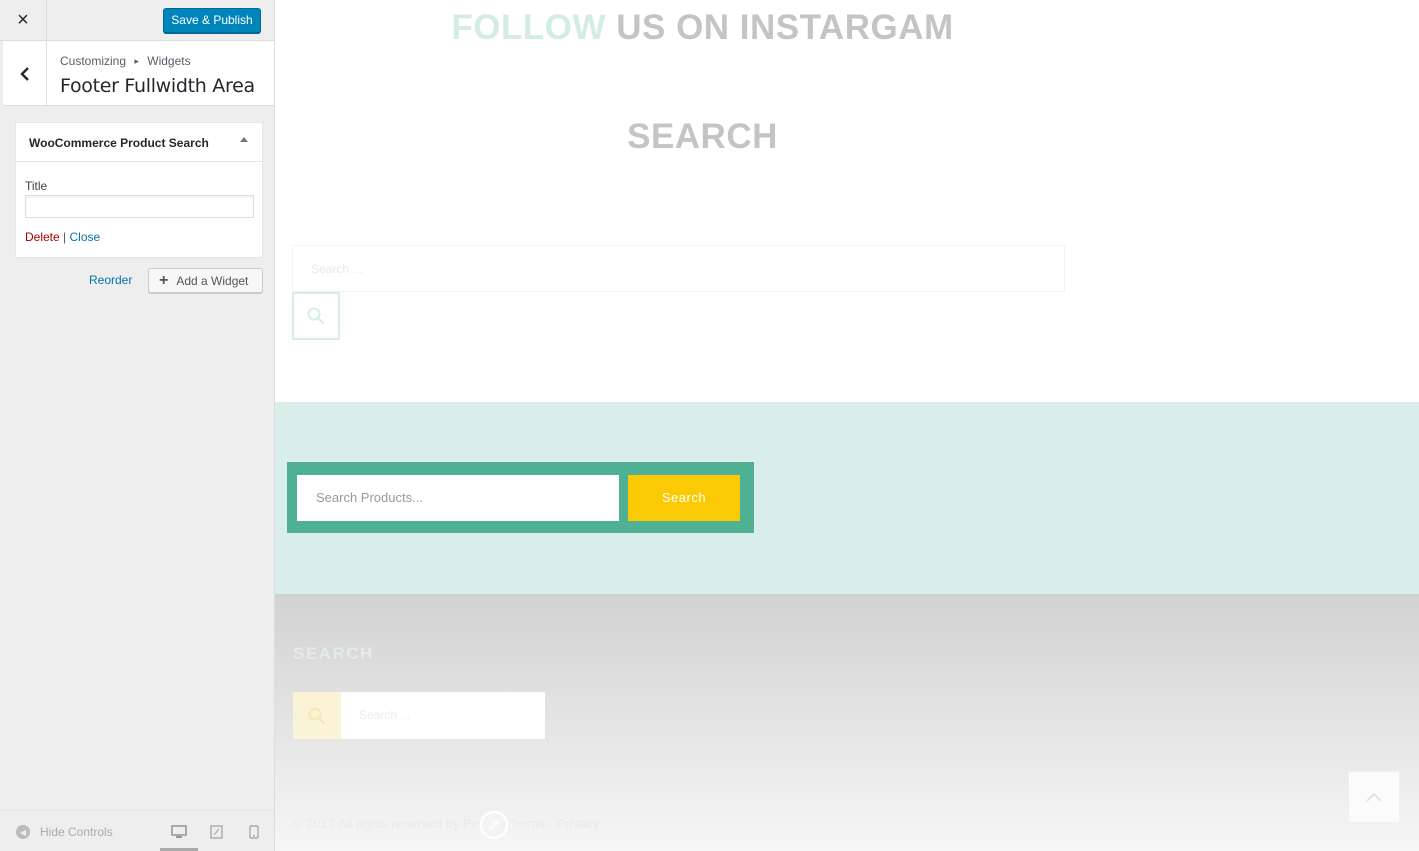  I want to click on chevron-up-icon, so click(1374, 797).